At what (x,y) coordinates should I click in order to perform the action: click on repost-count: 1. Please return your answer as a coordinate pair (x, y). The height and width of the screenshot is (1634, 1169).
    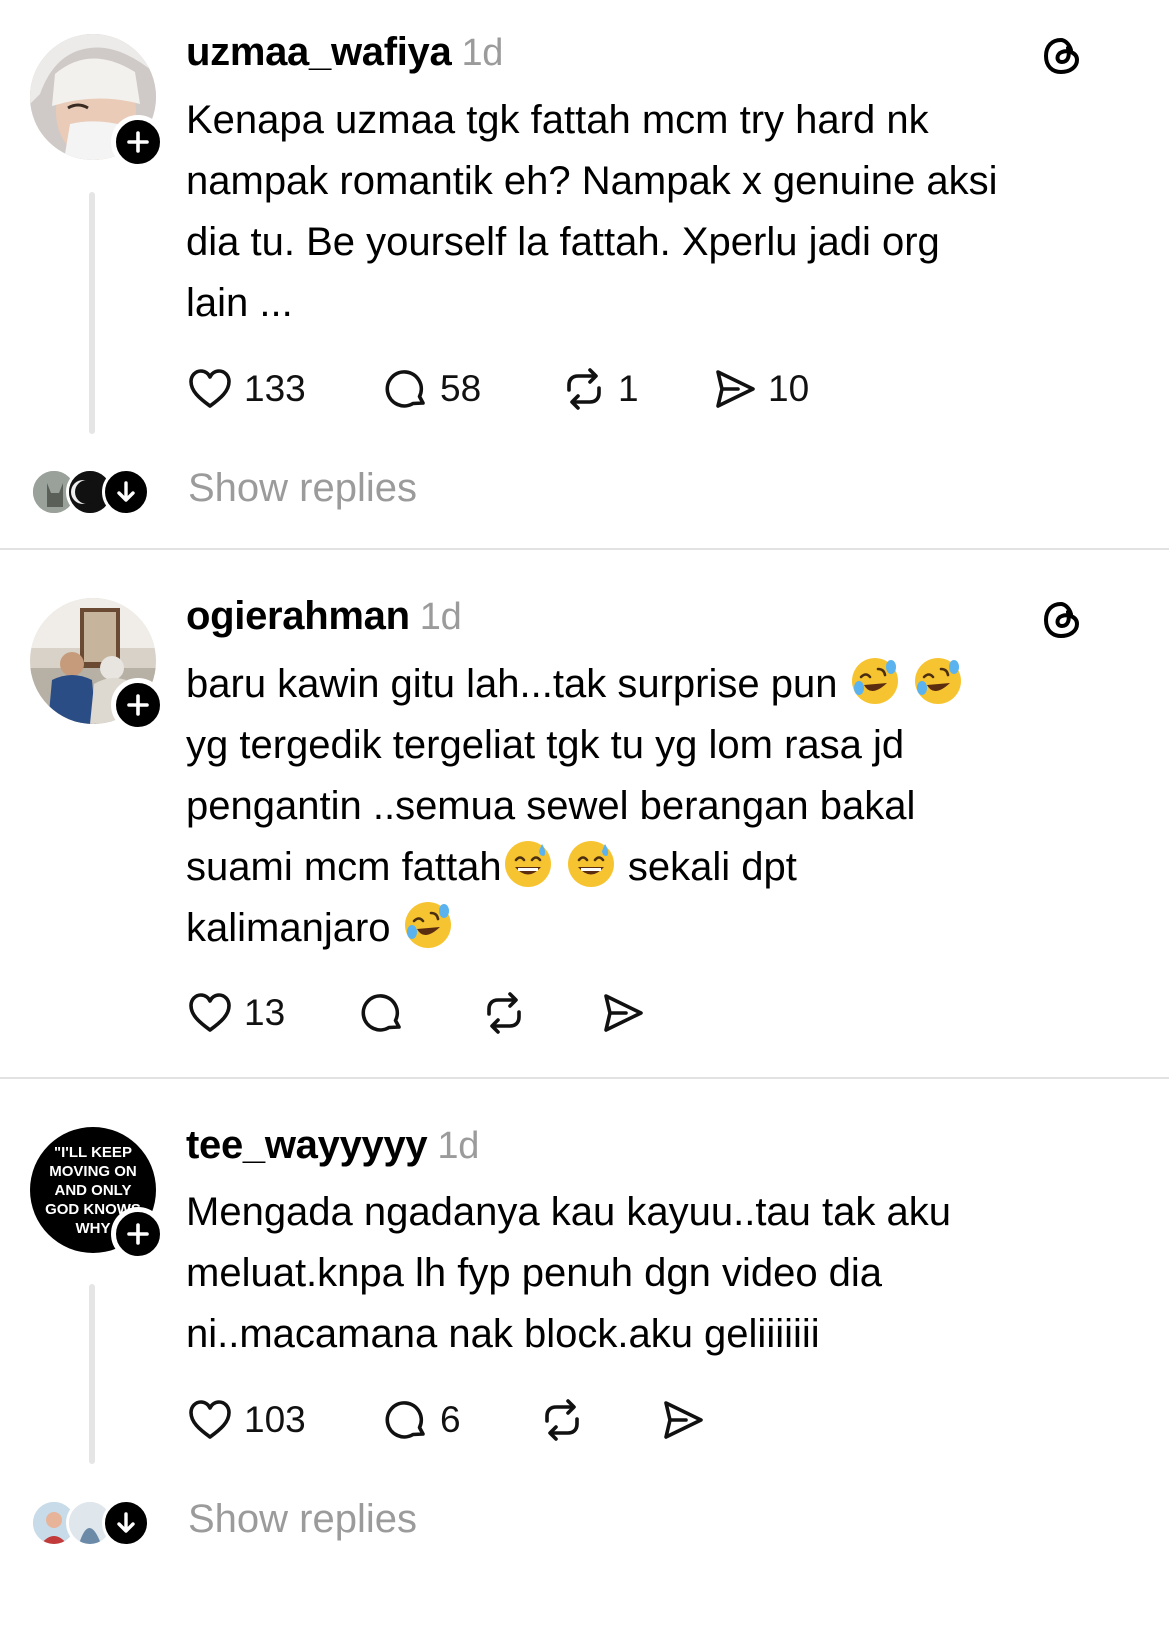
    Looking at the image, I should click on (628, 388).